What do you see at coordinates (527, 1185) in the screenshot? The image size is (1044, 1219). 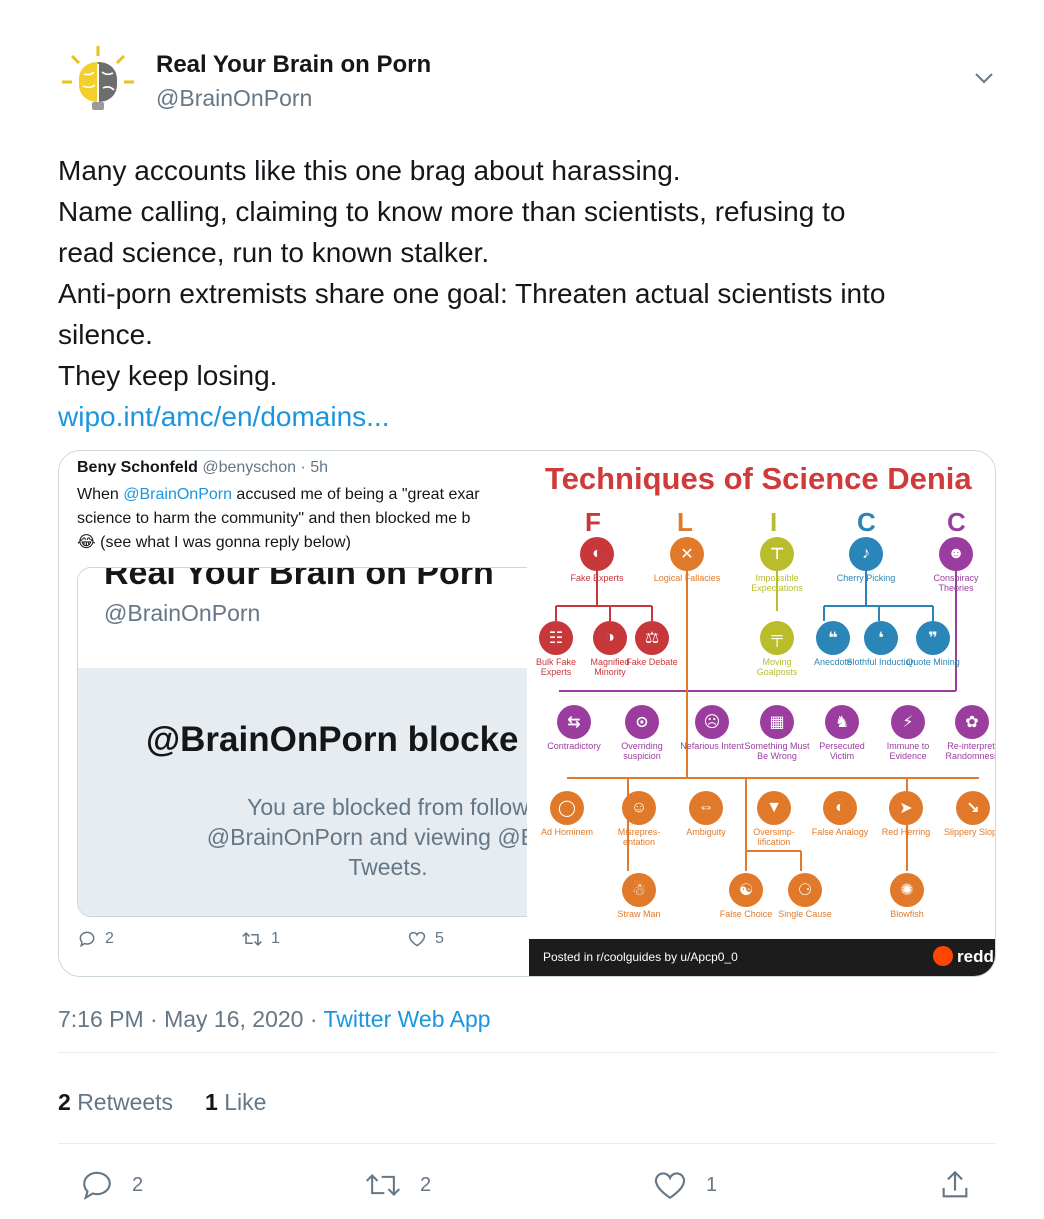 I see `tweet-actions: 2 2 1` at bounding box center [527, 1185].